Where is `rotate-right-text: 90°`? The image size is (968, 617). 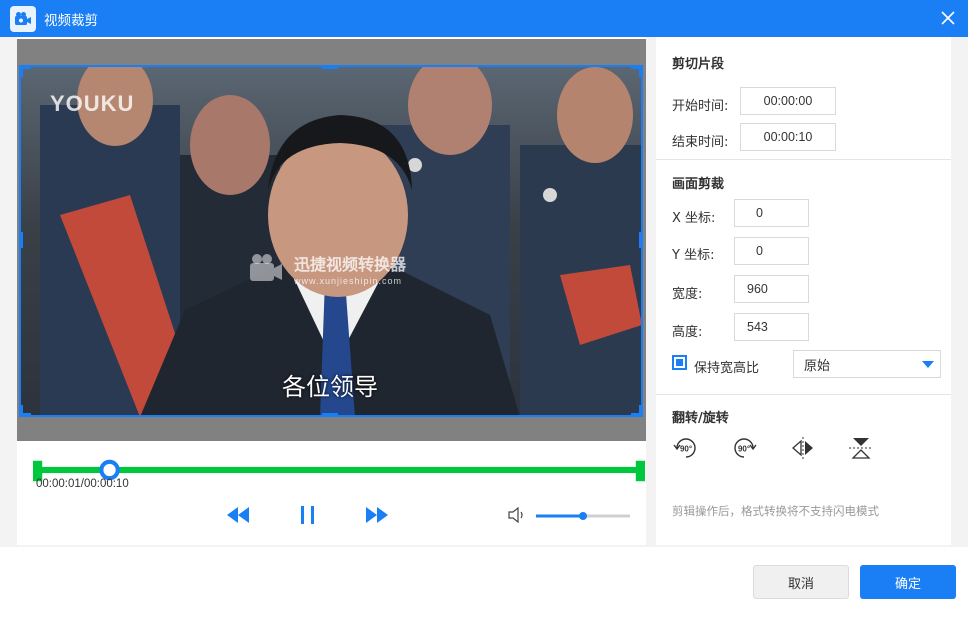 rotate-right-text: 90° is located at coordinates (744, 449).